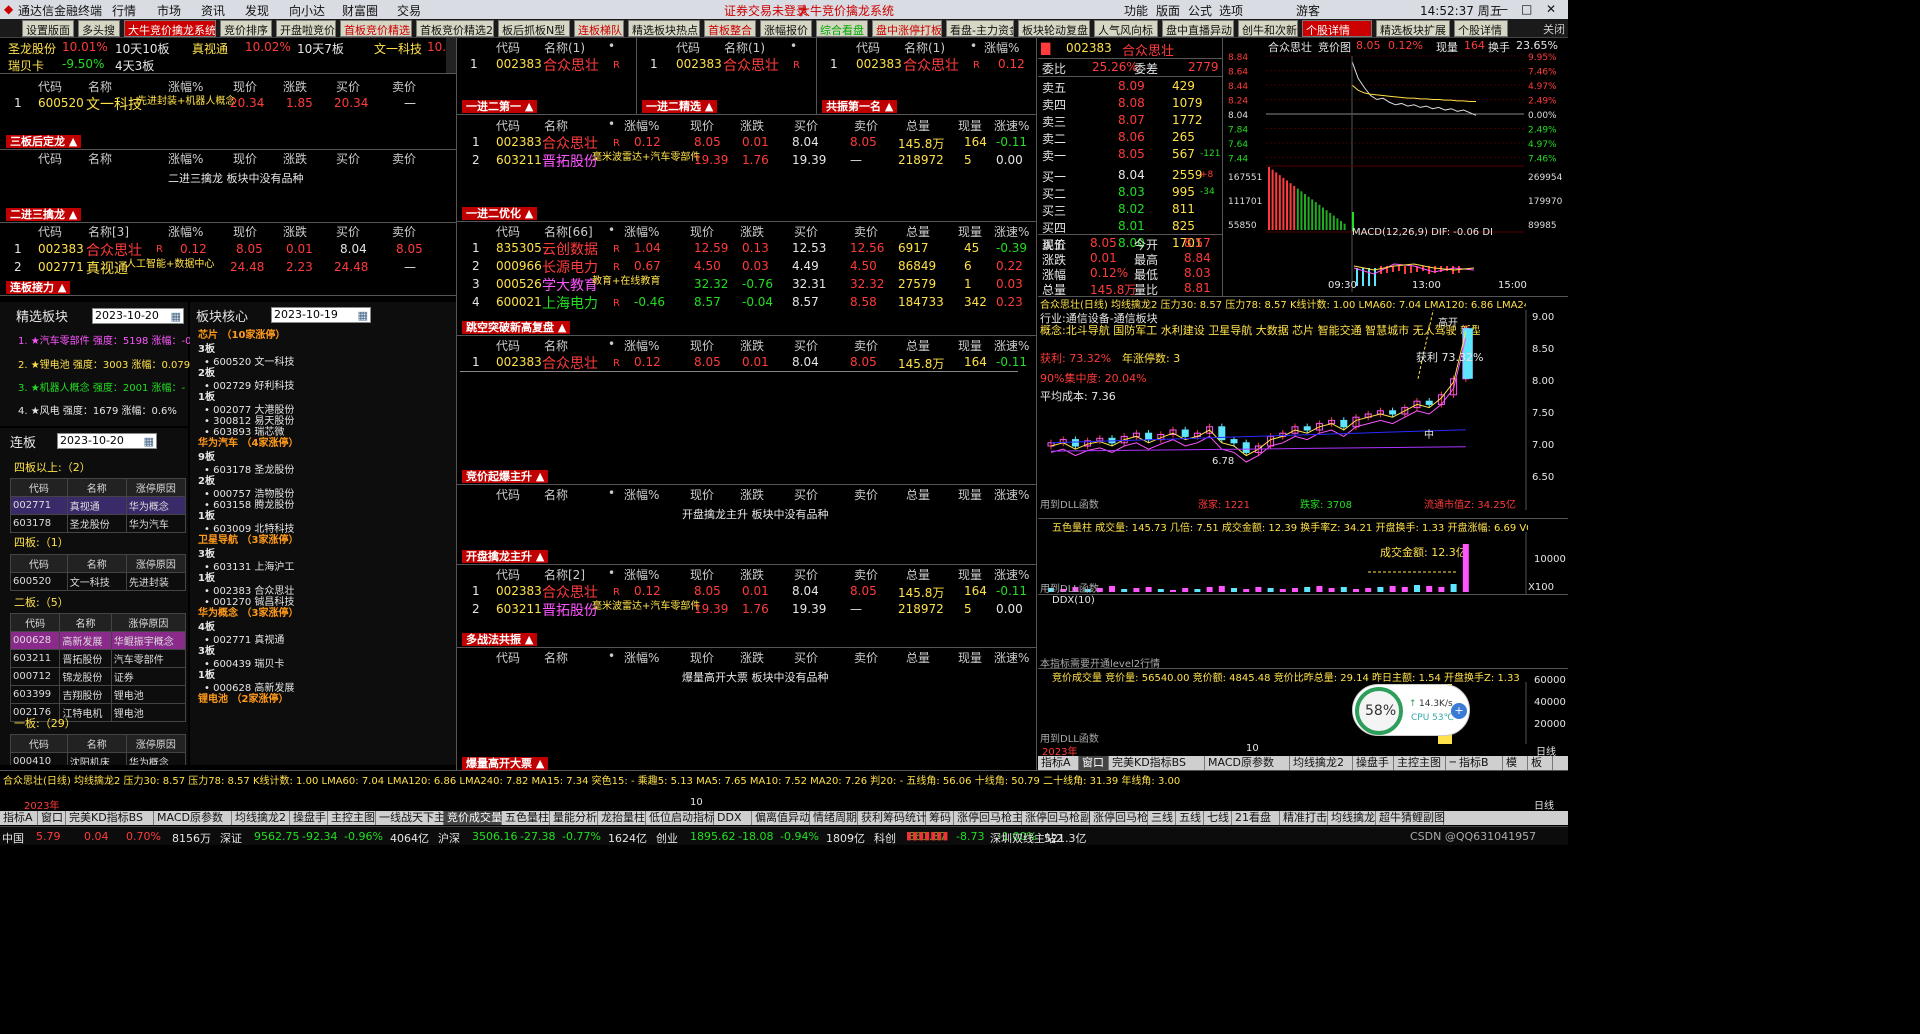 The width and height of the screenshot is (1920, 1034). I want to click on bankuai-stock: • 002729 好利科技, so click(249, 384).